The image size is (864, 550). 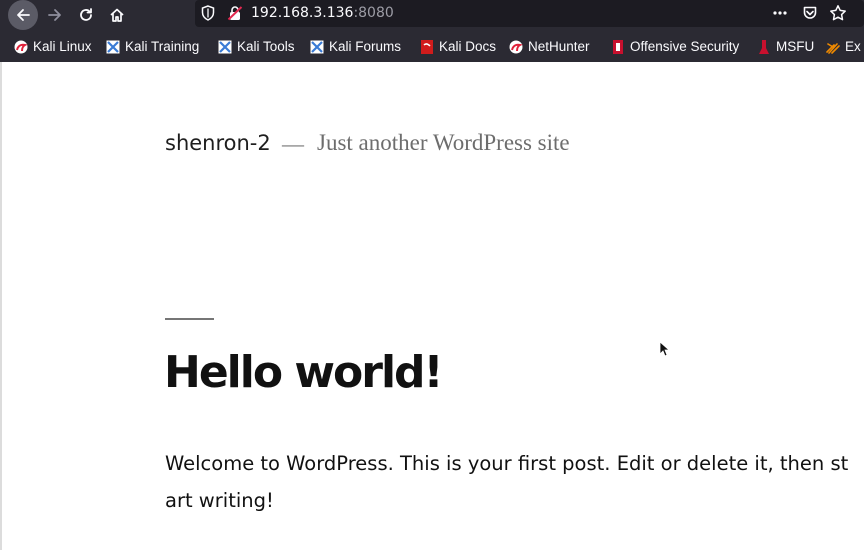 I want to click on bookmark-offensive-security: Offensive Security, so click(x=675, y=47).